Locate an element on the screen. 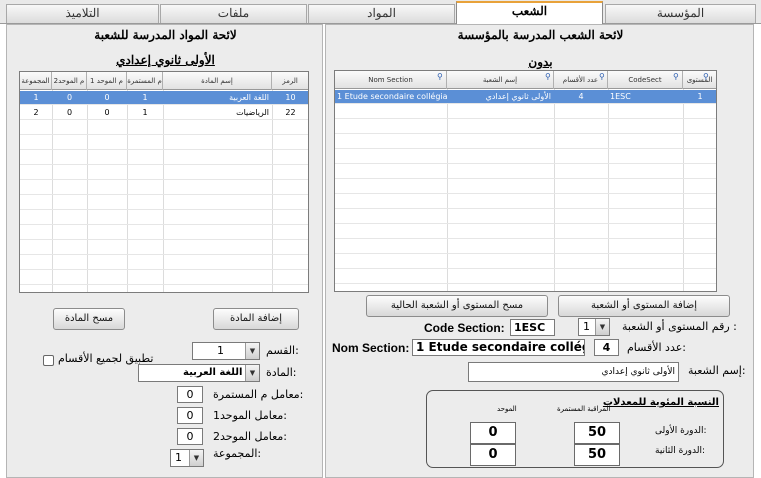 The image size is (761, 478). coef-unified2-label: معامل الموحد2: is located at coordinates (250, 436).